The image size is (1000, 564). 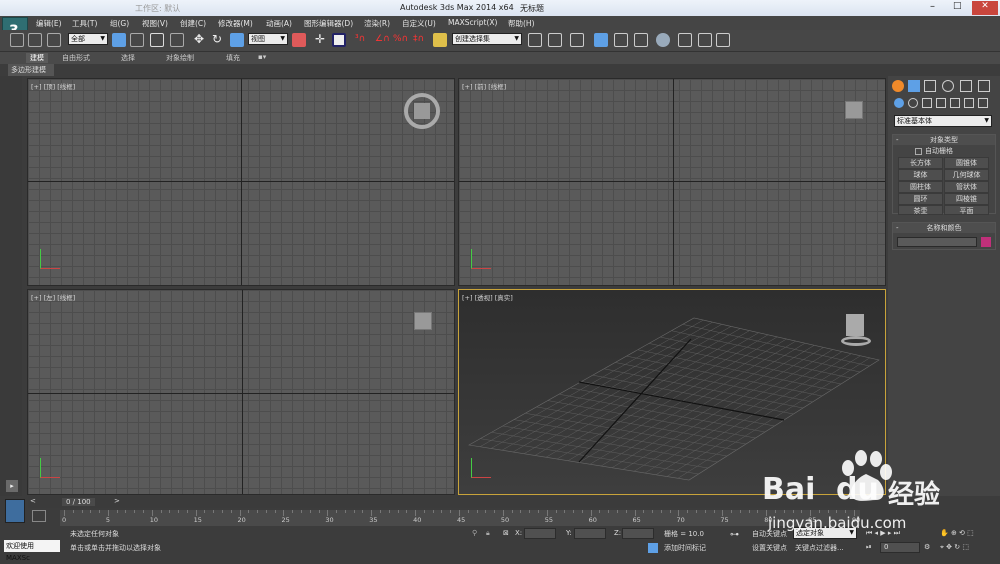 What do you see at coordinates (954, 547) in the screenshot?
I see `nav-controls-row2: ⌖ ✥ ↻ ⬚` at bounding box center [954, 547].